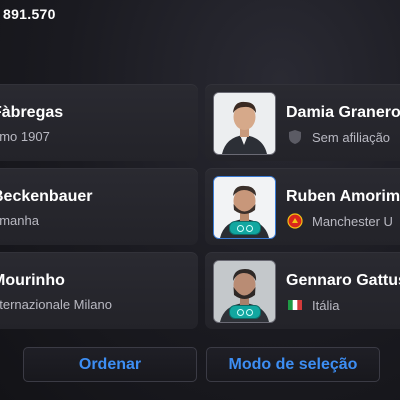 This screenshot has height=400, width=400. What do you see at coordinates (295, 137) in the screenshot?
I see `shield-icon` at bounding box center [295, 137].